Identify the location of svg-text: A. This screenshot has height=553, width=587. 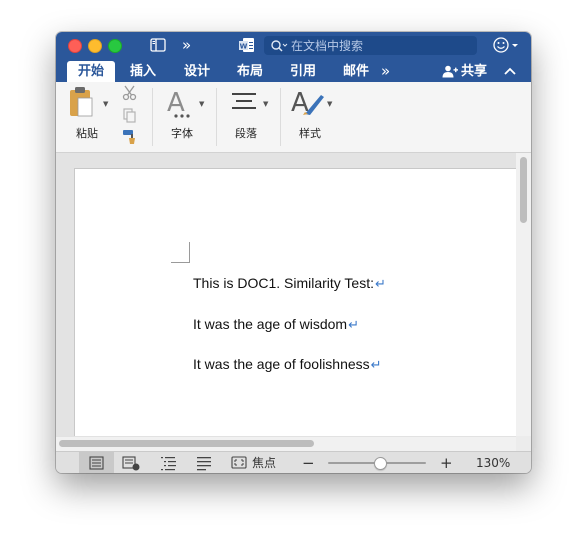
(176, 103).